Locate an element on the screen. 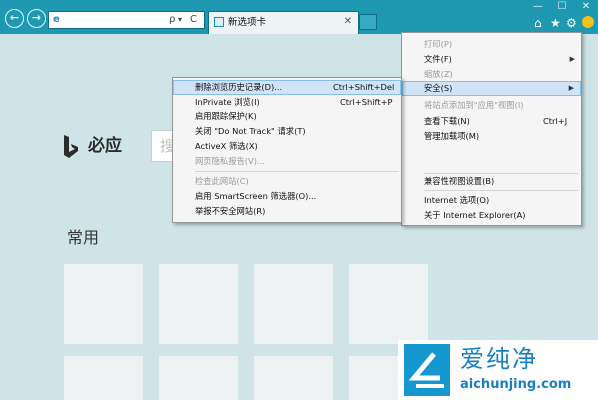 The width and height of the screenshot is (598, 400). menu-item-label: 检查此网站(C) is located at coordinates (222, 181).